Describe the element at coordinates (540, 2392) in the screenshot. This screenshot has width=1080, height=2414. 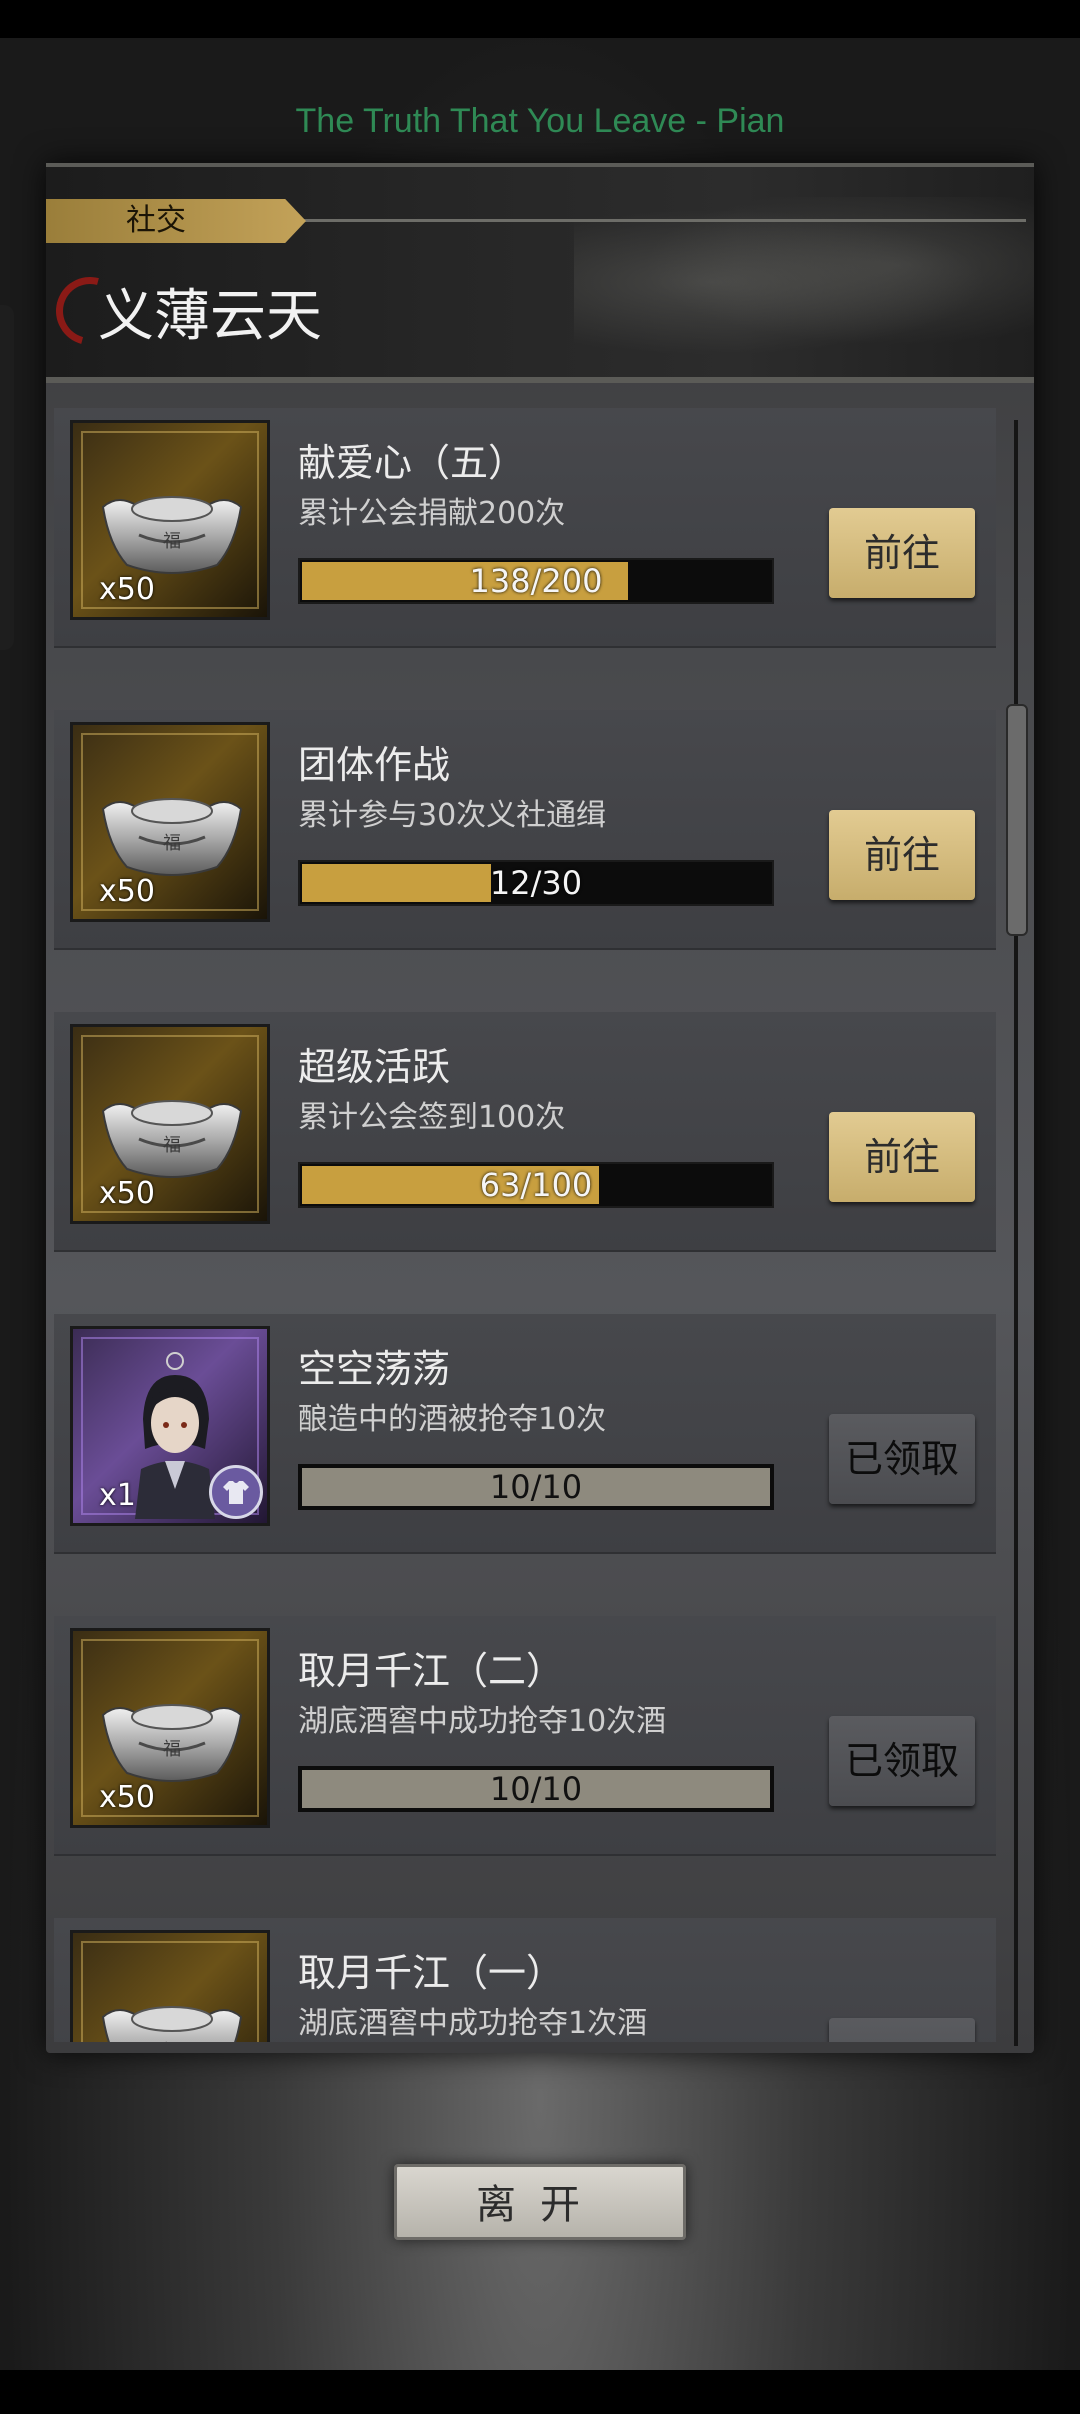
I see `navigation-bar` at that location.